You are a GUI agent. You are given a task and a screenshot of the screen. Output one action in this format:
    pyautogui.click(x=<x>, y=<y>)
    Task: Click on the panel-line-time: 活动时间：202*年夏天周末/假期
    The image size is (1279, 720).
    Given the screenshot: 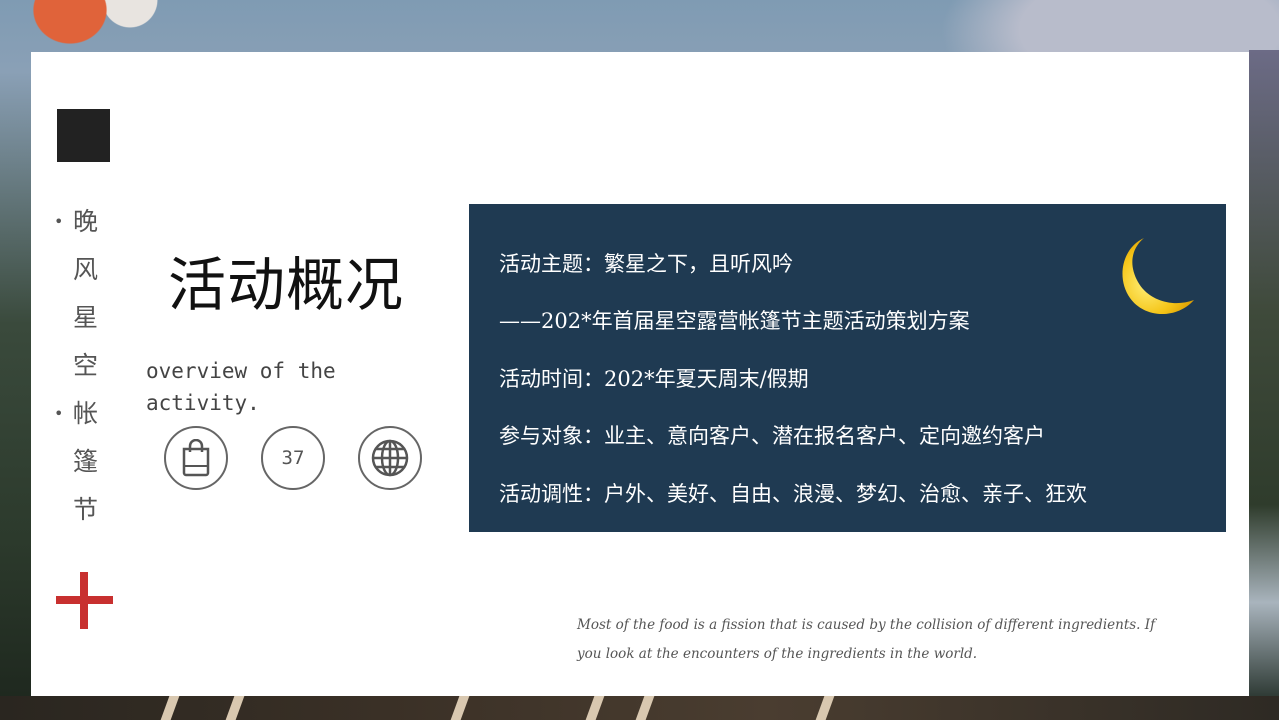 What is the action you would take?
    pyautogui.click(x=654, y=379)
    